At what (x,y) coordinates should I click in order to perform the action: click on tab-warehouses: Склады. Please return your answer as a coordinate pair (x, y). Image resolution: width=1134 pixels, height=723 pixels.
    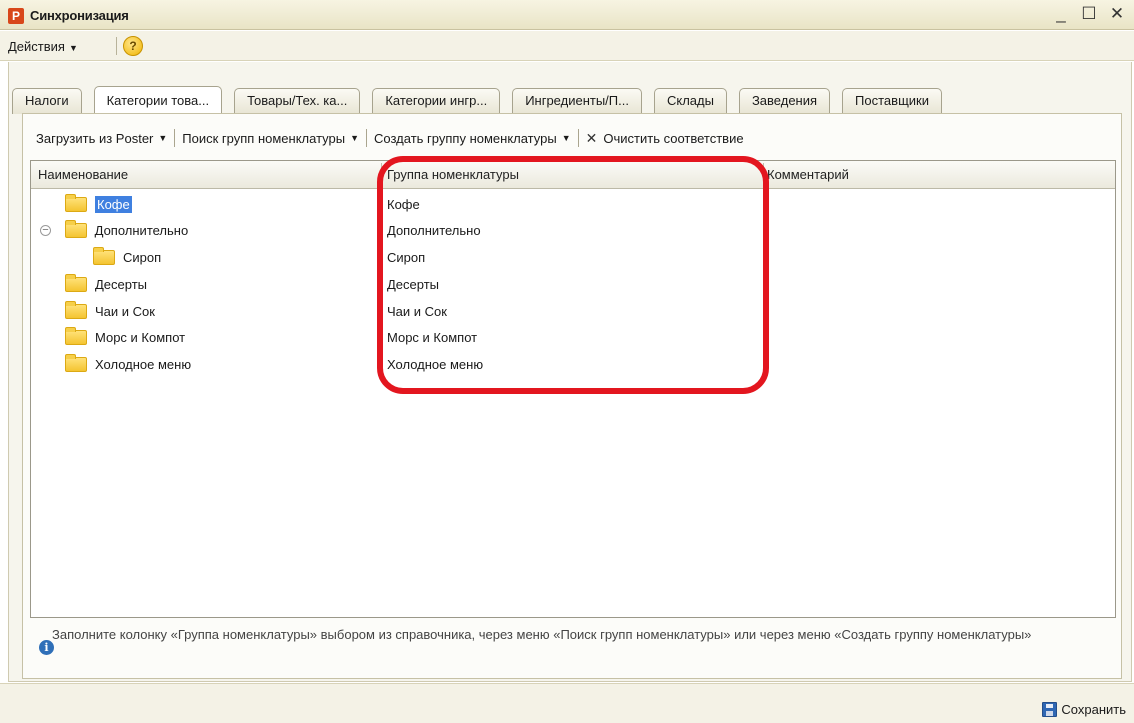
    Looking at the image, I should click on (690, 101).